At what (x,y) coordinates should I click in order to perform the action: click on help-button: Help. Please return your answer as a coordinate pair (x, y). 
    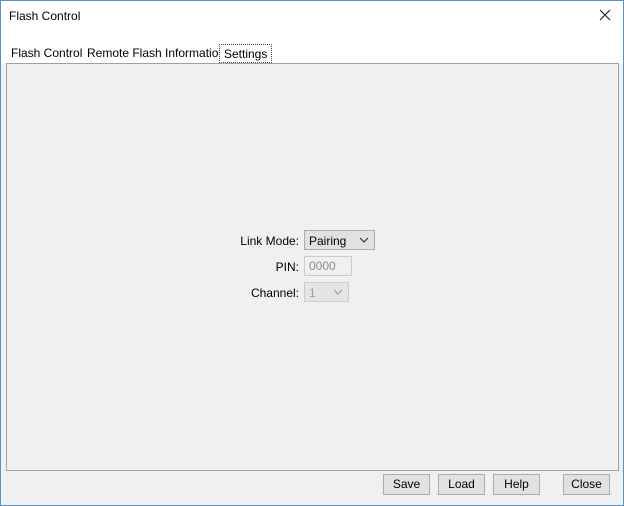
    Looking at the image, I should click on (516, 484).